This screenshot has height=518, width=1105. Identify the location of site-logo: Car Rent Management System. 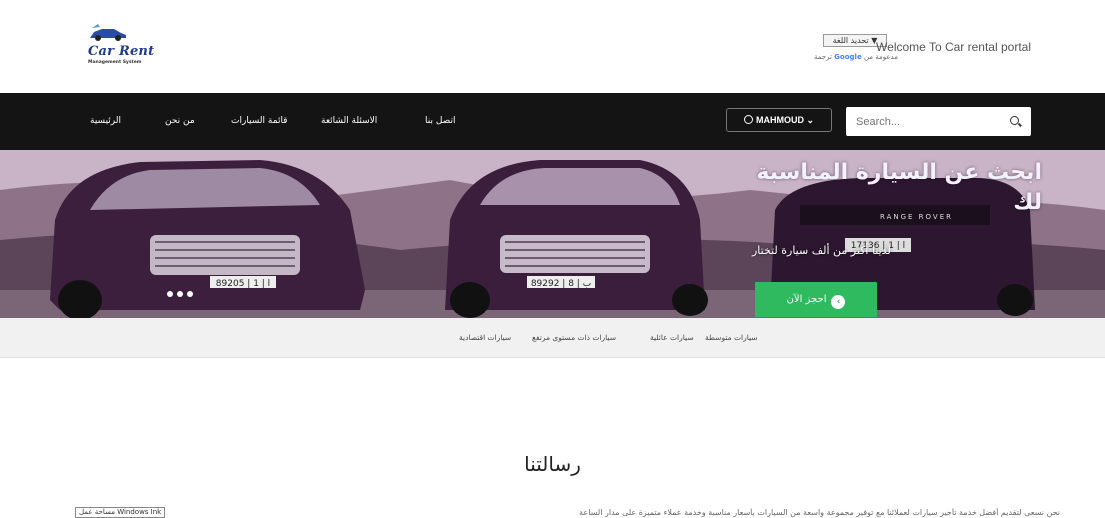
(120, 45).